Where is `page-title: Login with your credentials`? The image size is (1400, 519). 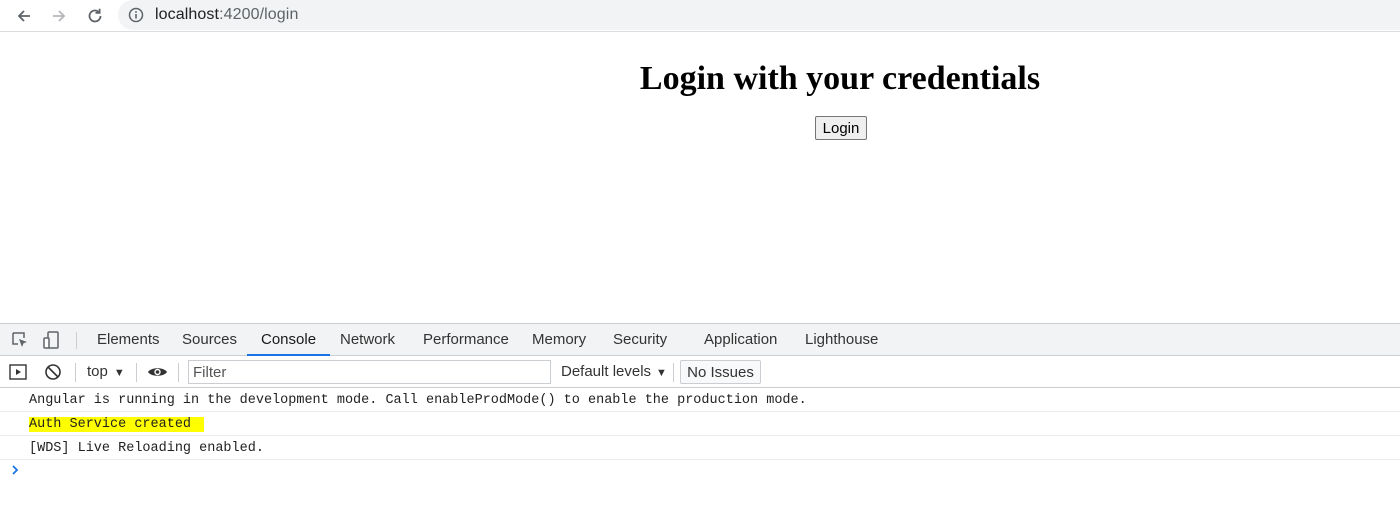
page-title: Login with your credentials is located at coordinates (840, 78).